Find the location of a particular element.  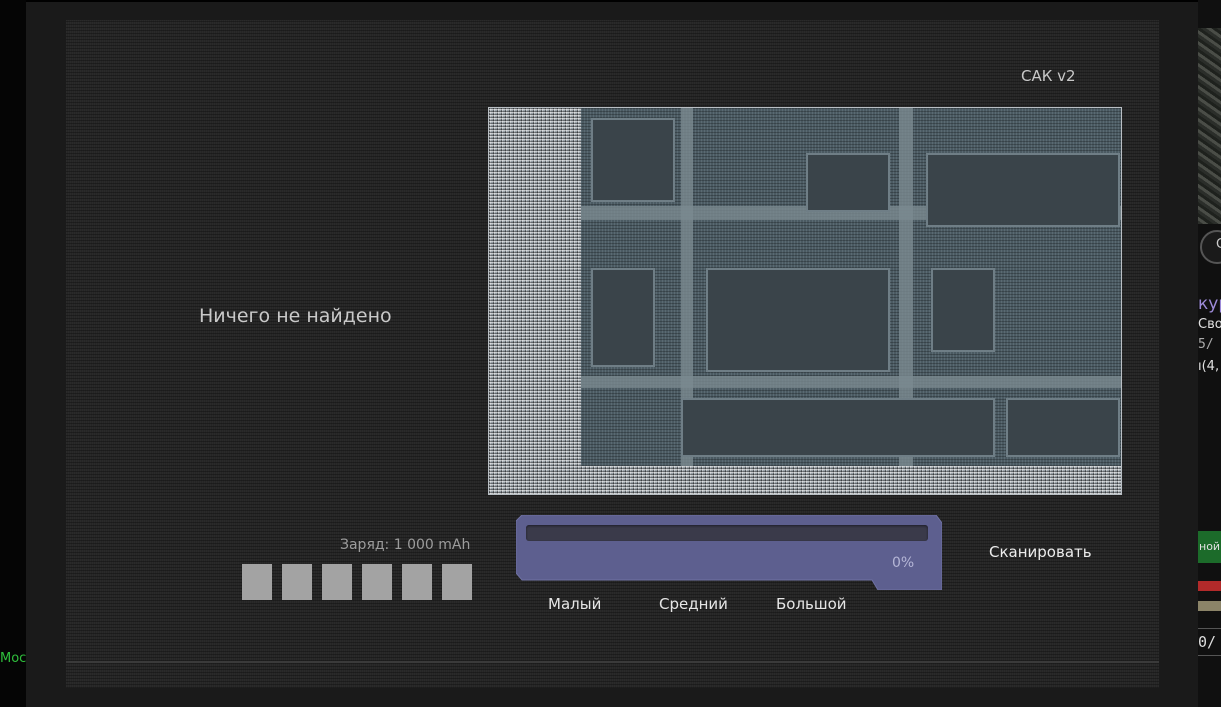

bg-text-4: ı(4, is located at coordinates (1209, 366).